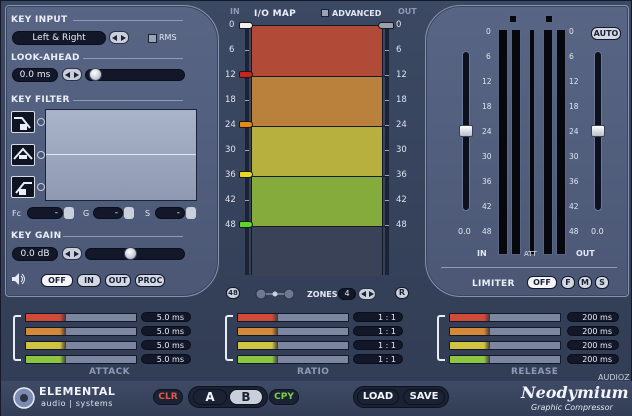 The width and height of the screenshot is (632, 416). Describe the element at coordinates (168, 397) in the screenshot. I see `clear-button: CLR` at that location.